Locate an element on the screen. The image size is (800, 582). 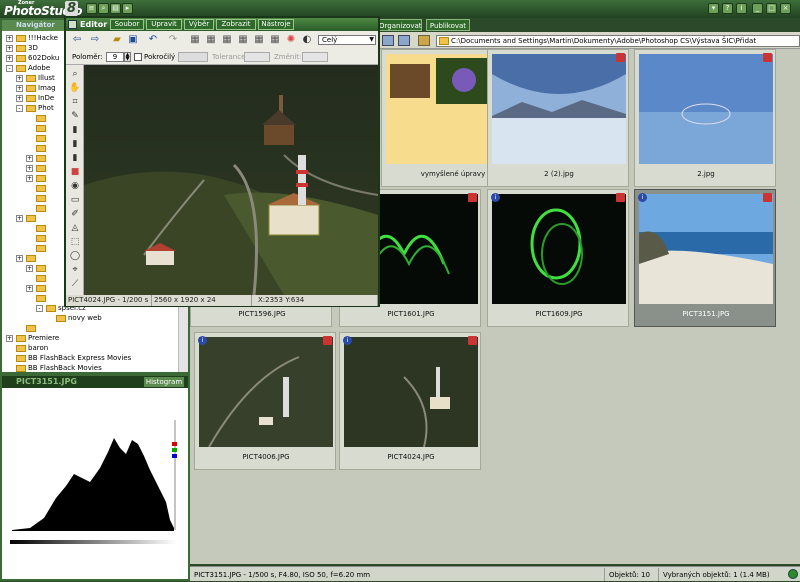
radius-stepper: ▲ ▼ is located at coordinates (127, 57).